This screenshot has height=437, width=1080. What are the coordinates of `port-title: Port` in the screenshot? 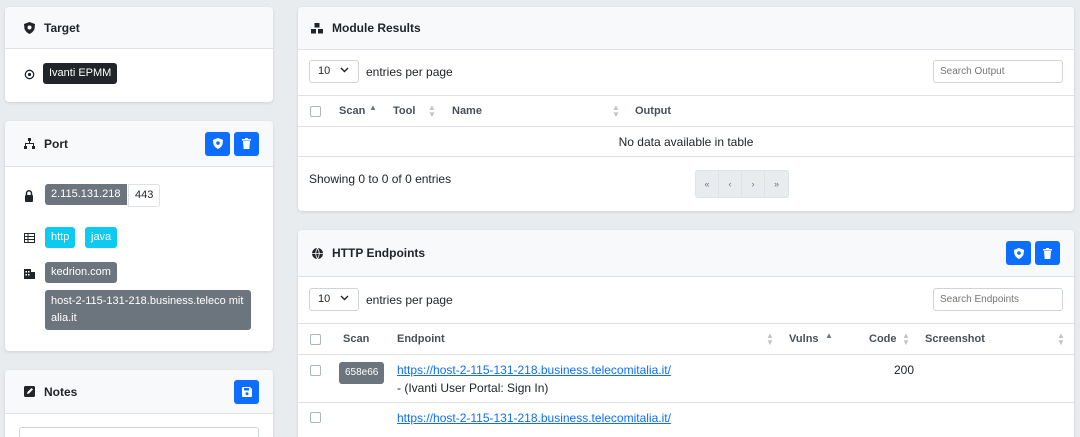 It's located at (56, 143).